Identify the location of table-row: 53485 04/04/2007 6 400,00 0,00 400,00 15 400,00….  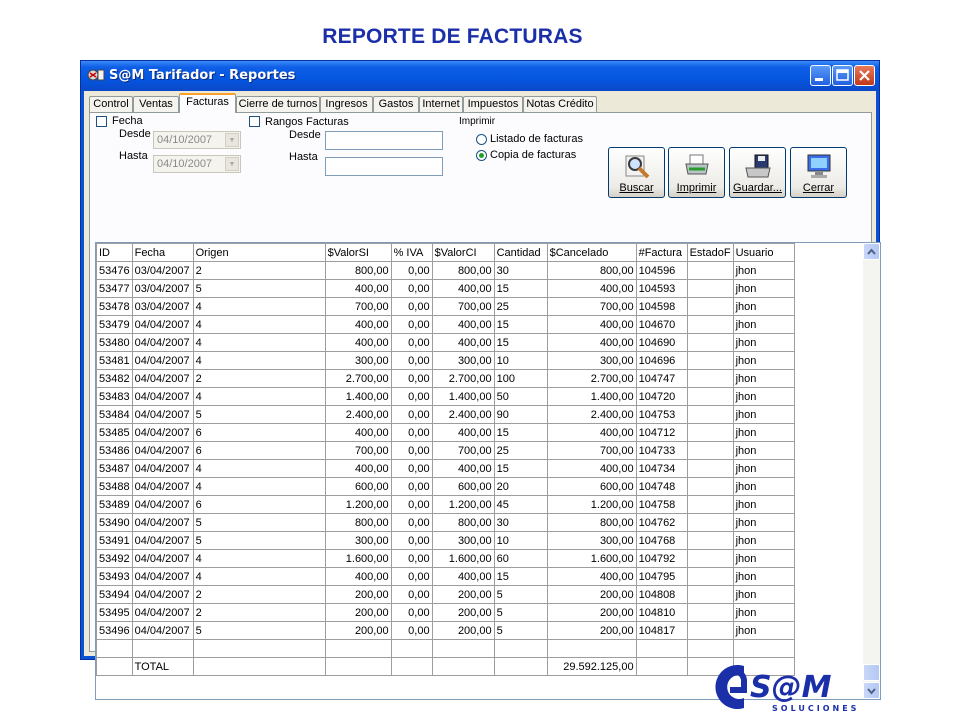
(486, 432).